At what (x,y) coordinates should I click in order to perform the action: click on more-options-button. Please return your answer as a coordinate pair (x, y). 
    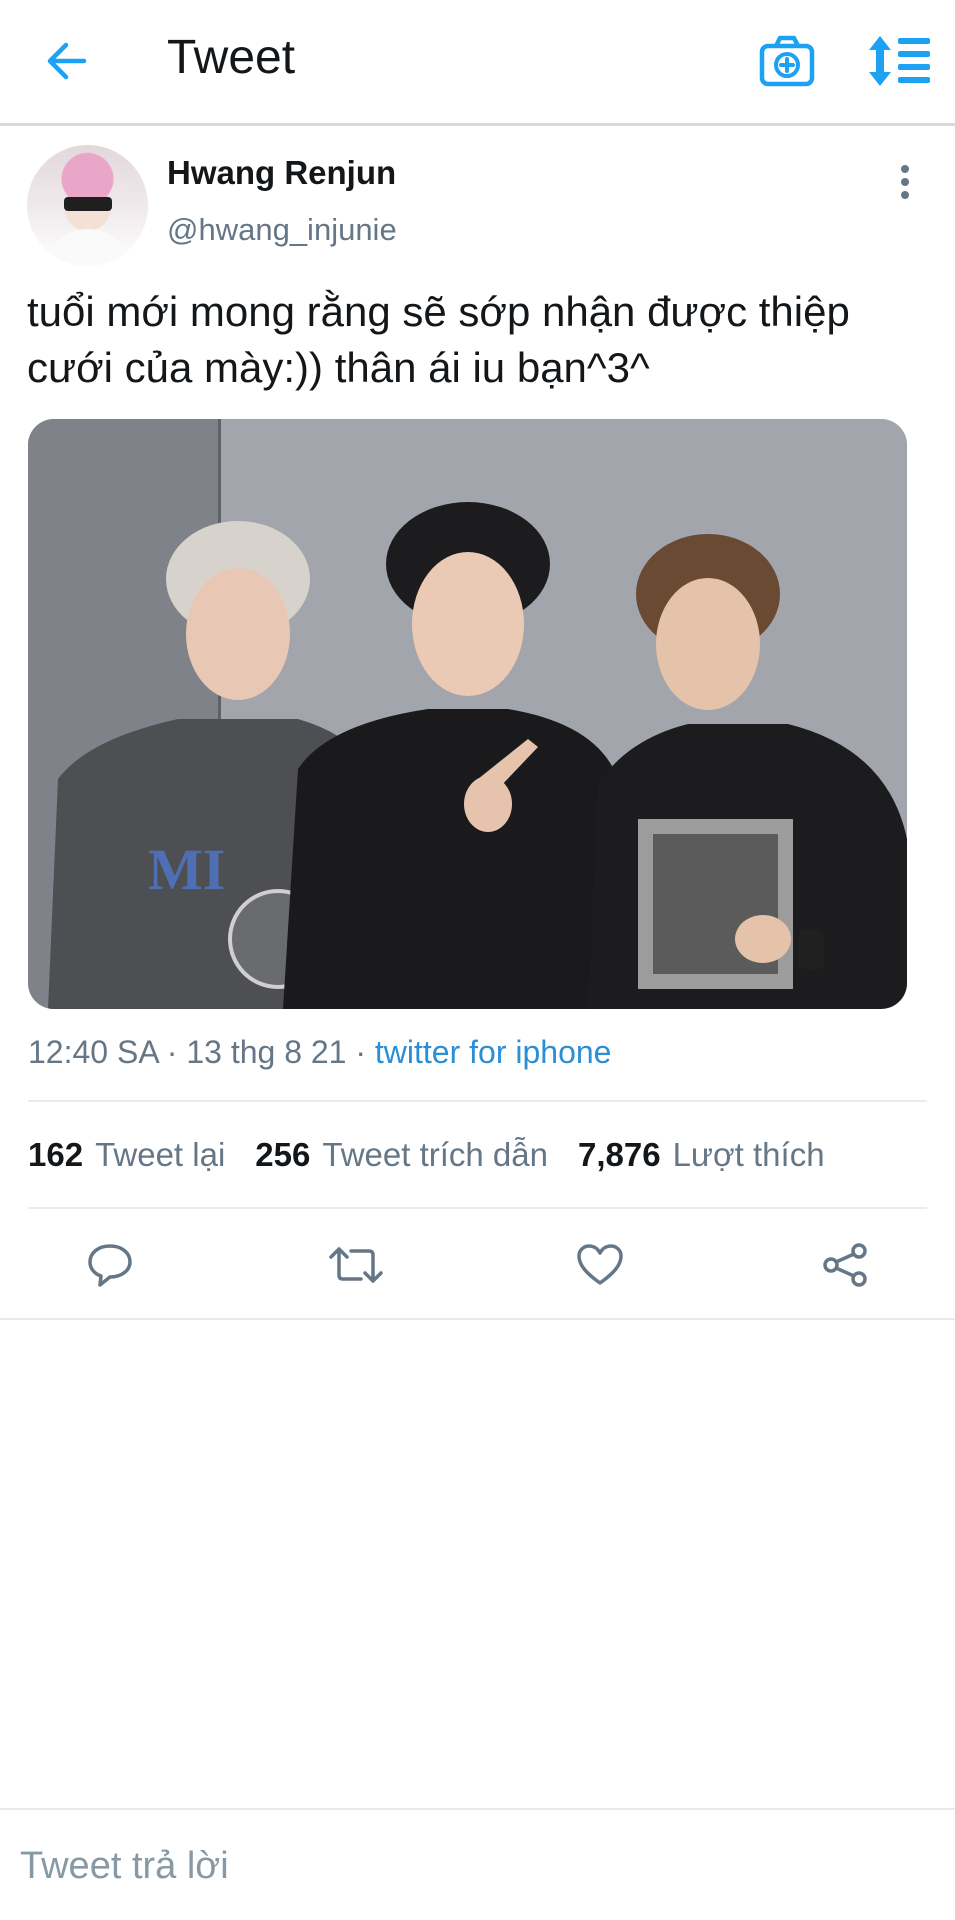
    Looking at the image, I should click on (905, 182).